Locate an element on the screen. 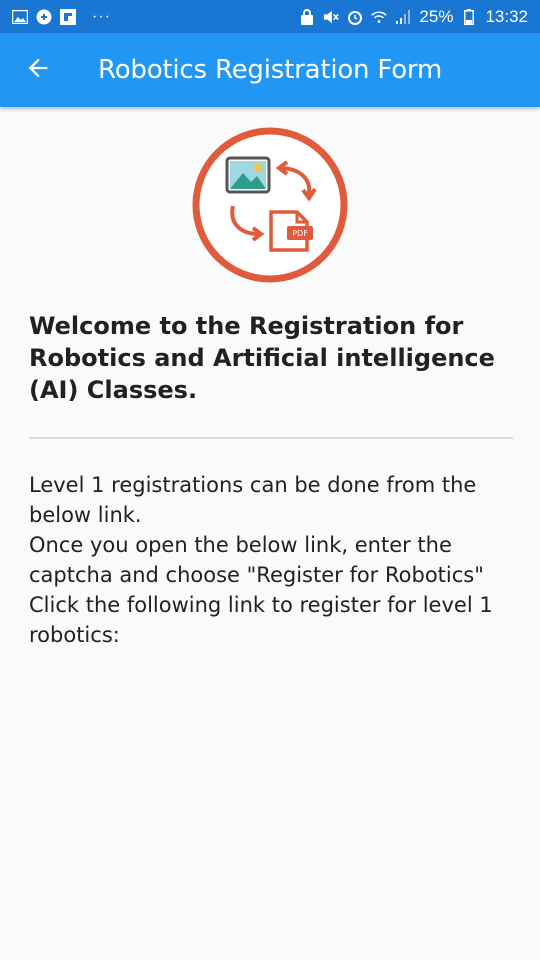 The width and height of the screenshot is (540, 960). signal-icon is located at coordinates (403, 17).